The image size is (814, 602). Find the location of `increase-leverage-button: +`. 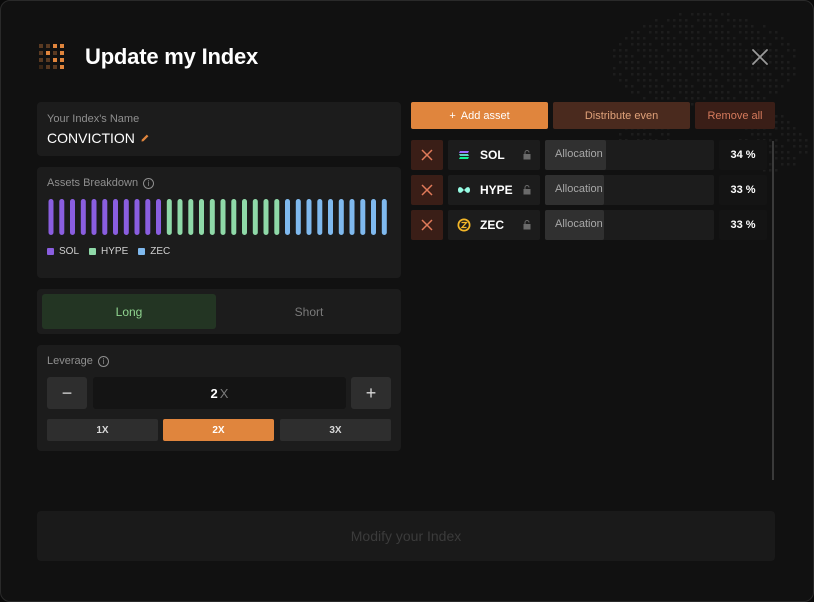

increase-leverage-button: + is located at coordinates (371, 393).